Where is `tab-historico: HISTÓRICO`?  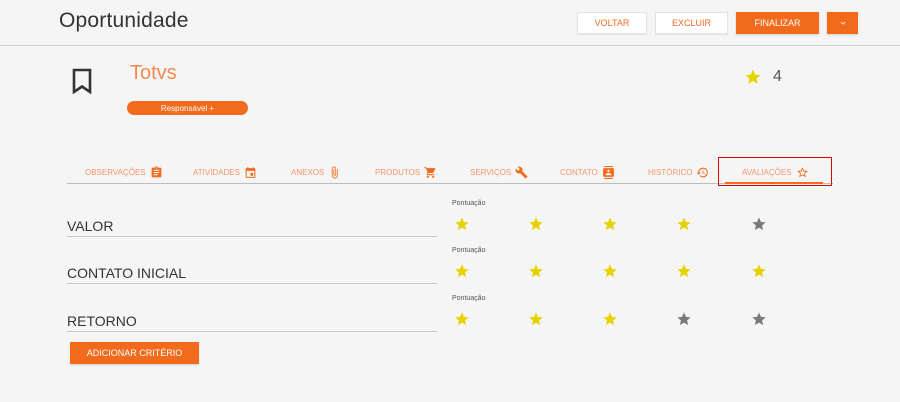
tab-historico: HISTÓRICO is located at coordinates (678, 172).